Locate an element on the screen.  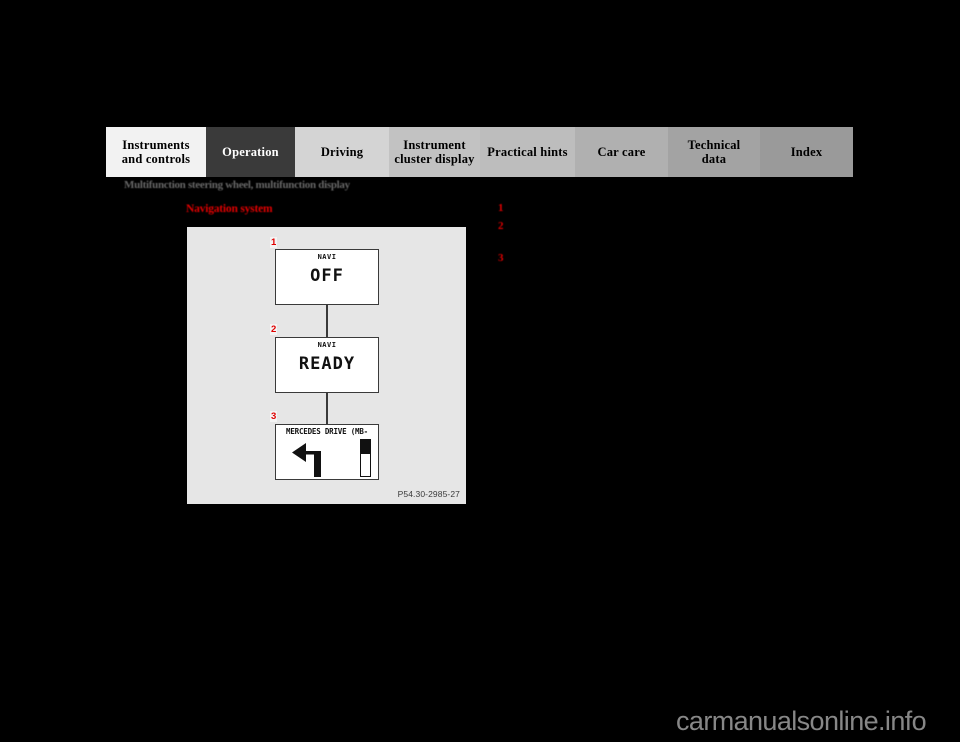
tab-label: Instruments and controls is located at coordinates (156, 152).